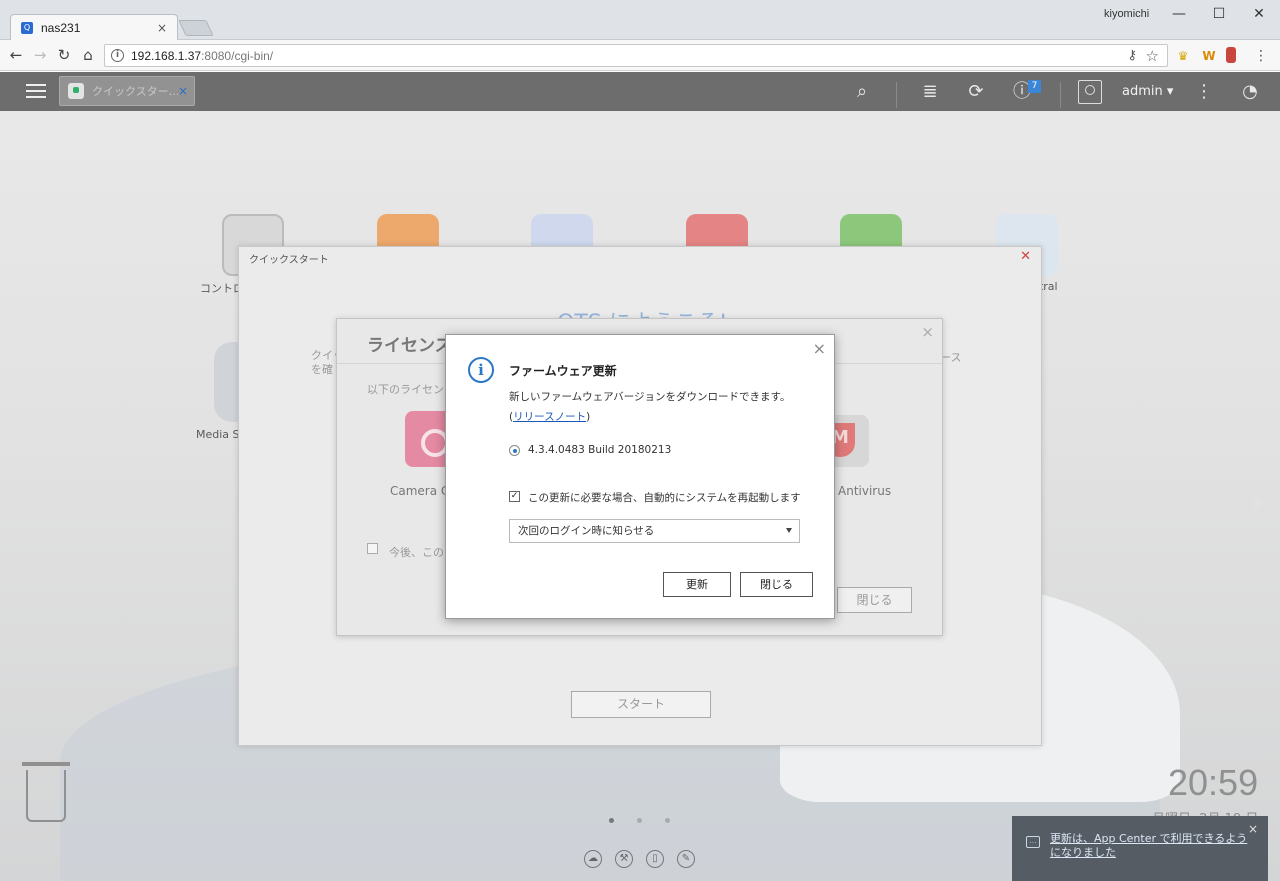  What do you see at coordinates (641, 704) in the screenshot?
I see `start-button: スタート` at bounding box center [641, 704].